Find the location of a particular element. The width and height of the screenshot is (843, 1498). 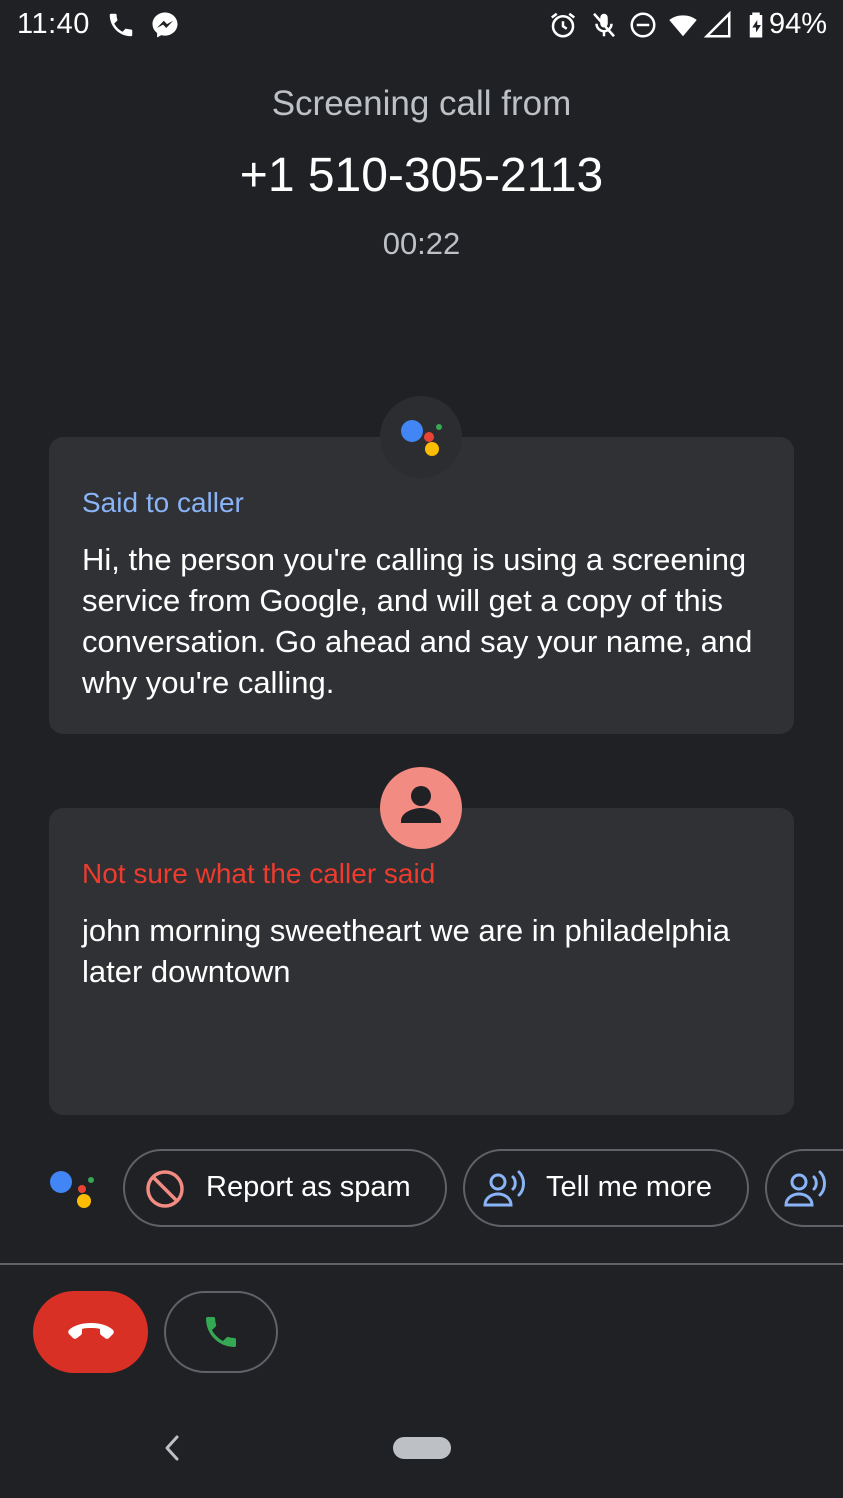

wifi-icon is located at coordinates (683, 26).